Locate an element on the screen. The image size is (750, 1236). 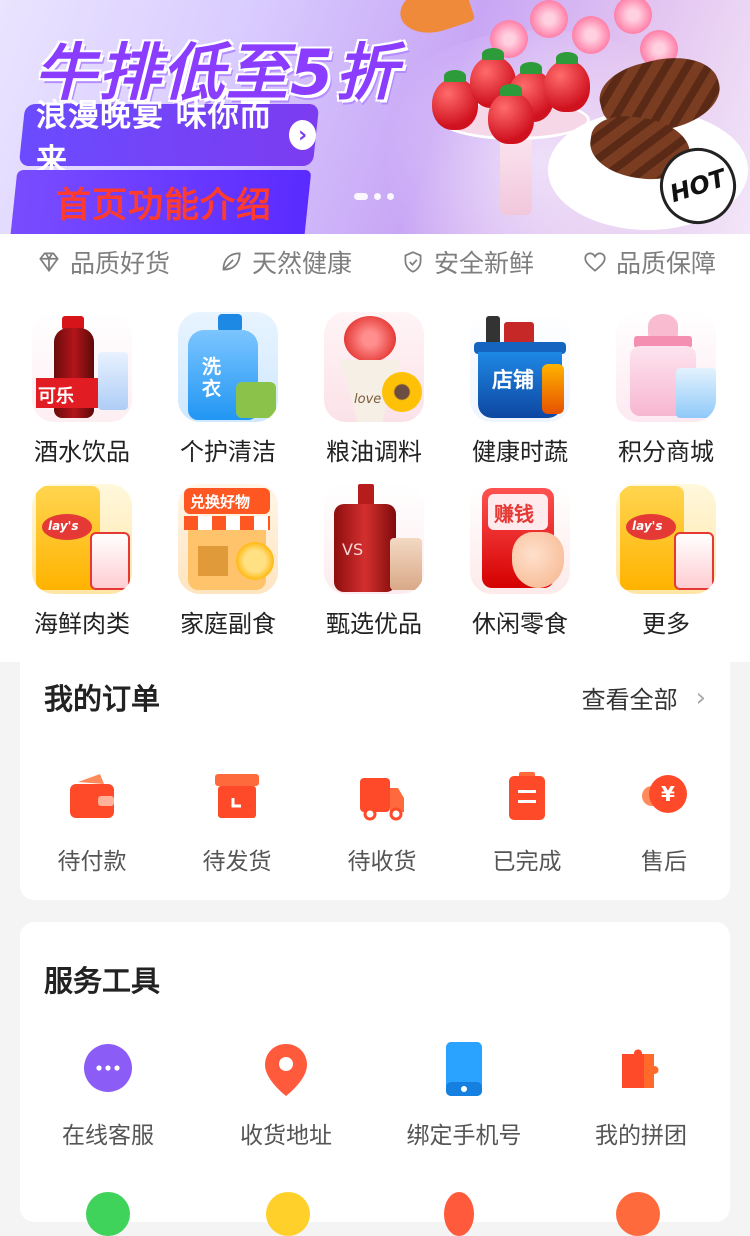
red-envelope-icon: 赚钱 is located at coordinates (520, 539).